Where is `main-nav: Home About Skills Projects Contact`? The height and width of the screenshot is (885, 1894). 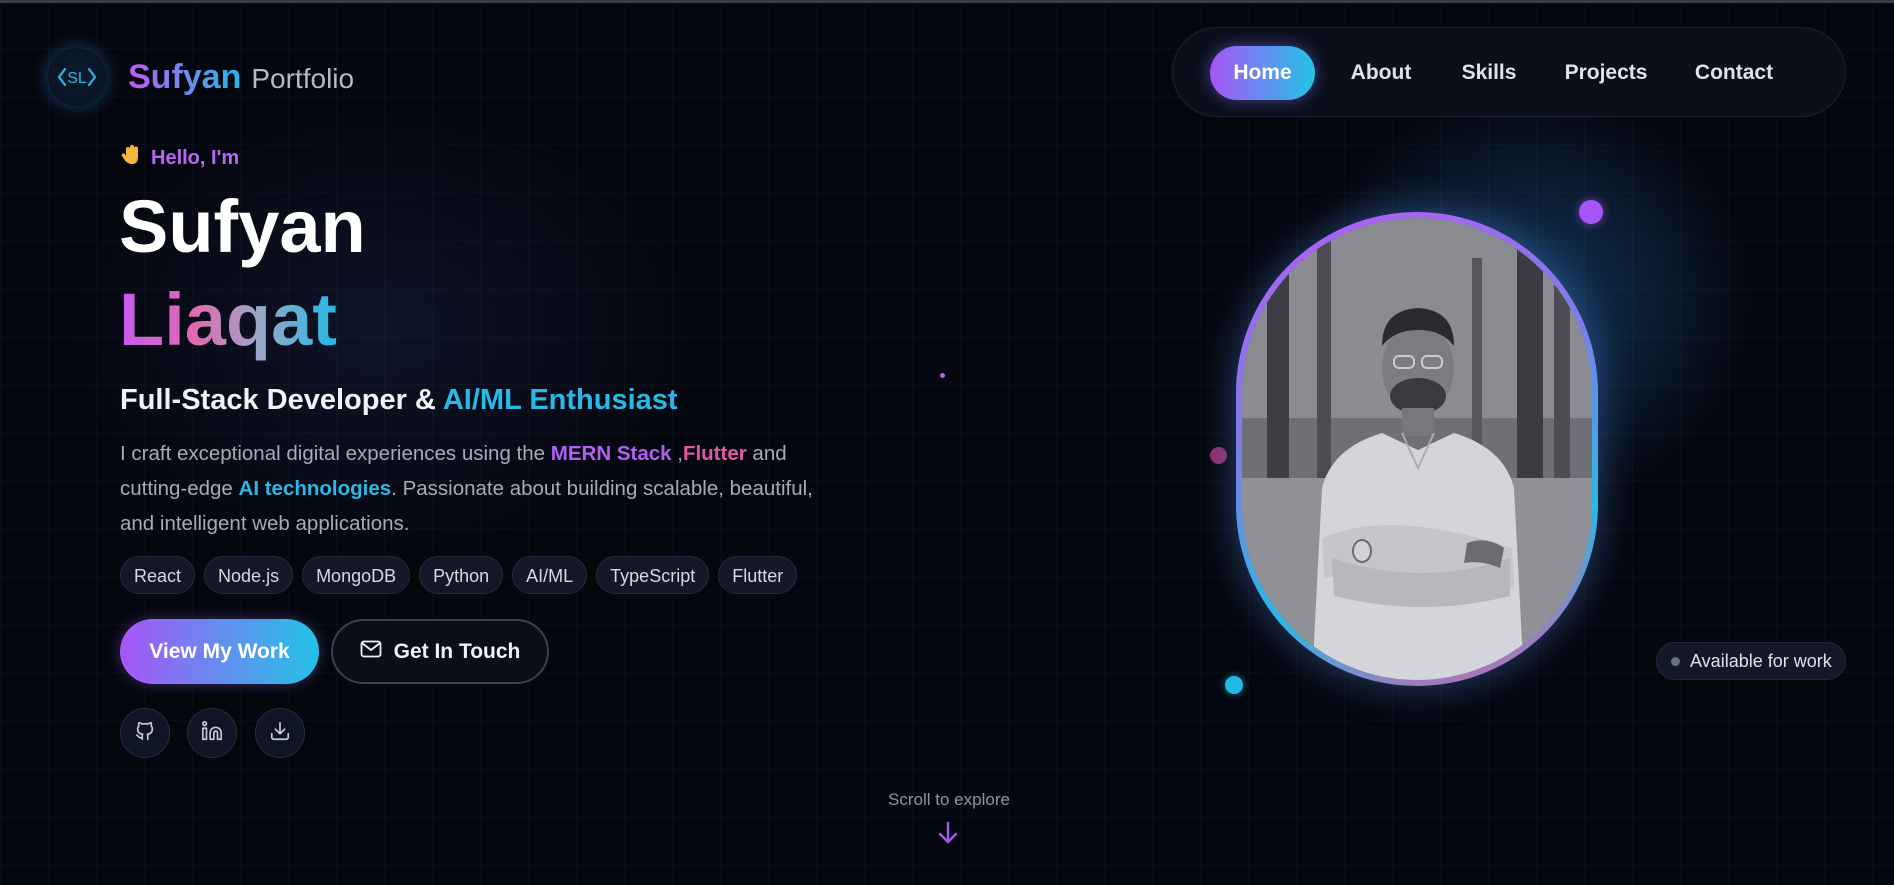 main-nav: Home About Skills Projects Contact is located at coordinates (1509, 72).